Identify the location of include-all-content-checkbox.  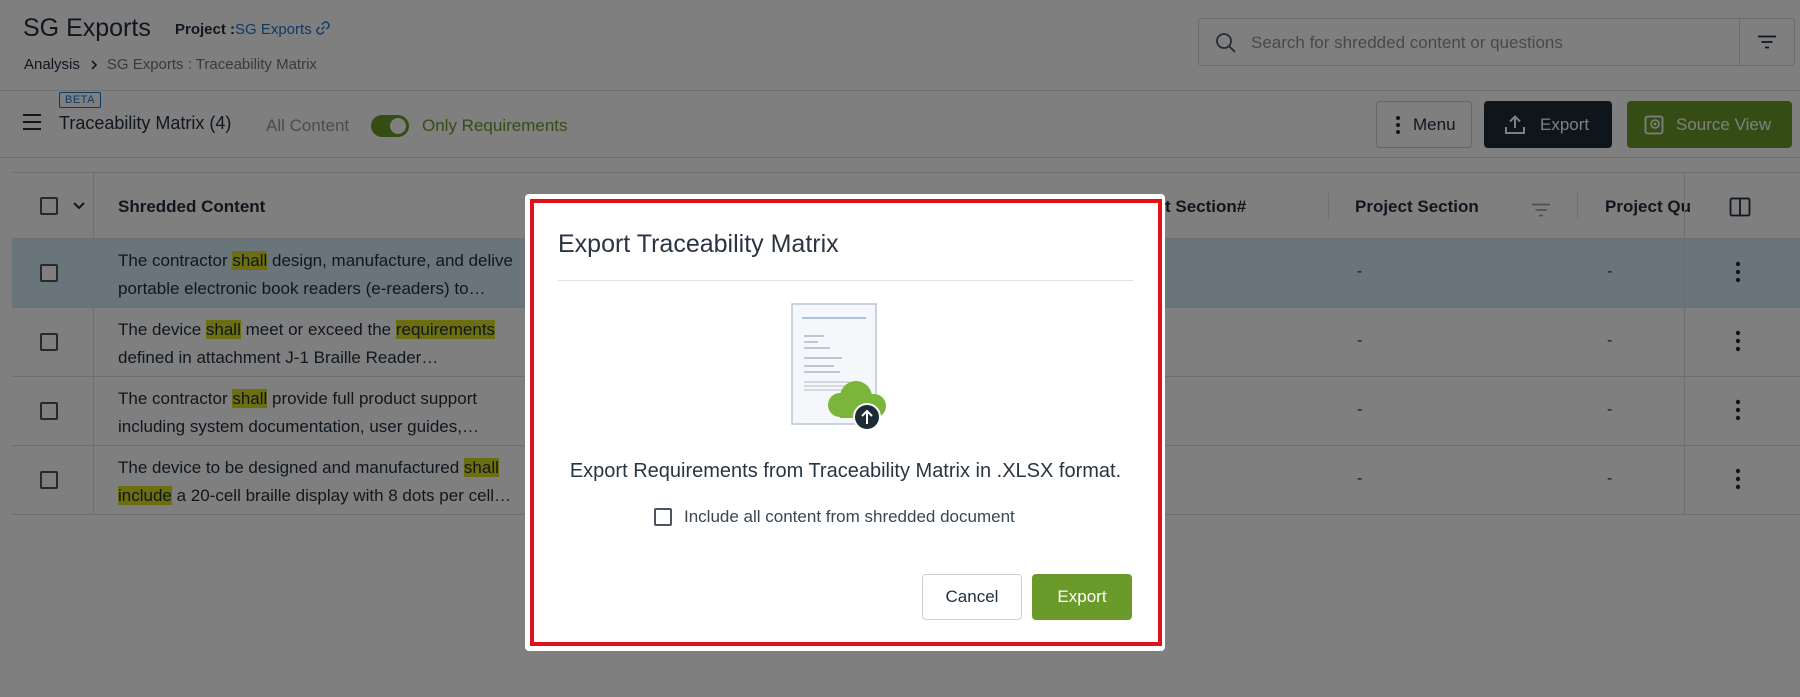
(663, 517).